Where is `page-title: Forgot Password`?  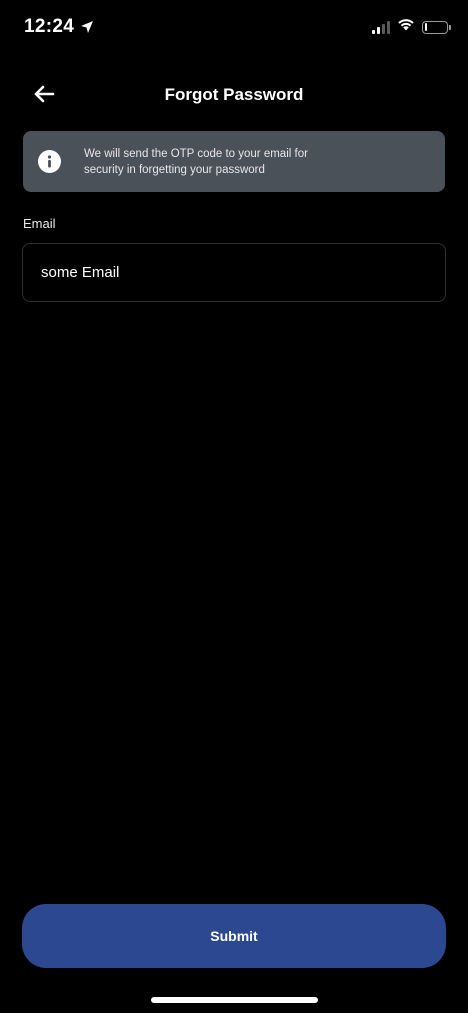
page-title: Forgot Password is located at coordinates (234, 94).